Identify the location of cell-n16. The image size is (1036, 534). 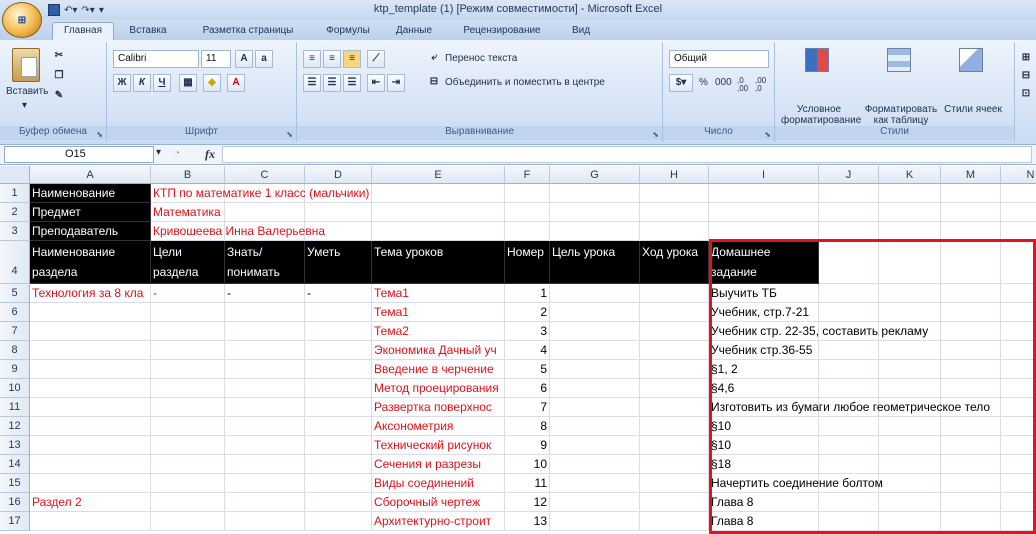
(1018, 502).